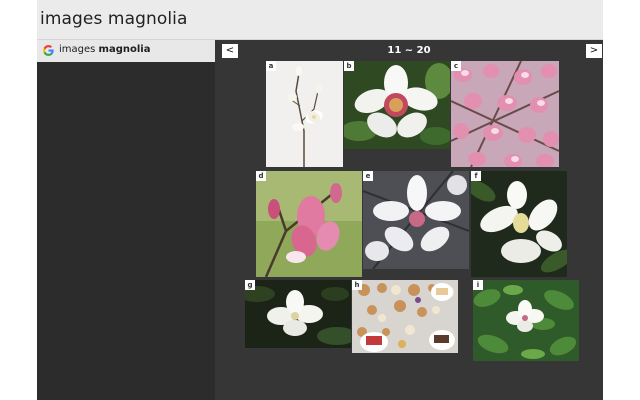 The height and width of the screenshot is (400, 640). I want to click on image-result-a: a, so click(304, 114).